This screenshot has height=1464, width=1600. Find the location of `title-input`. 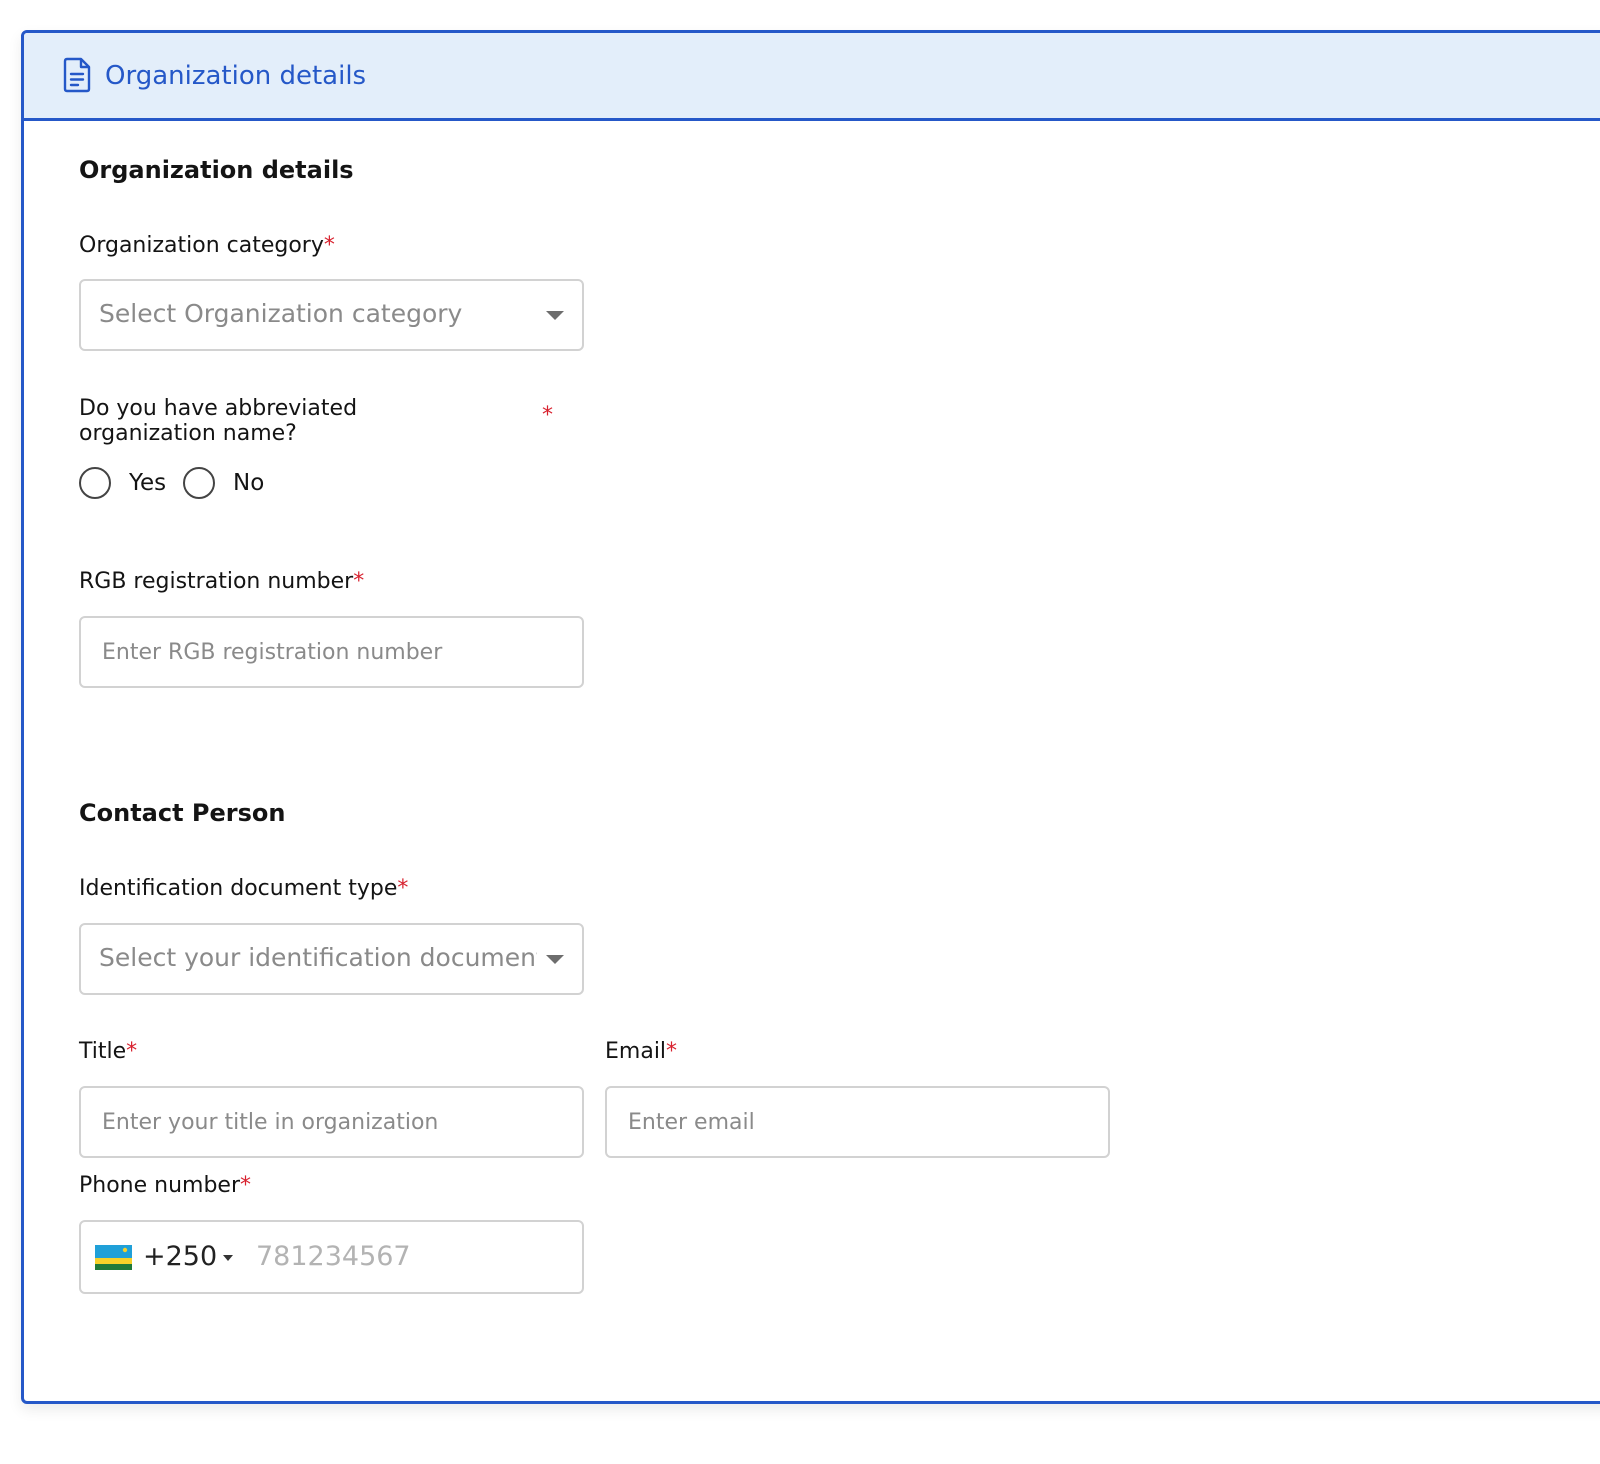

title-input is located at coordinates (331, 1122).